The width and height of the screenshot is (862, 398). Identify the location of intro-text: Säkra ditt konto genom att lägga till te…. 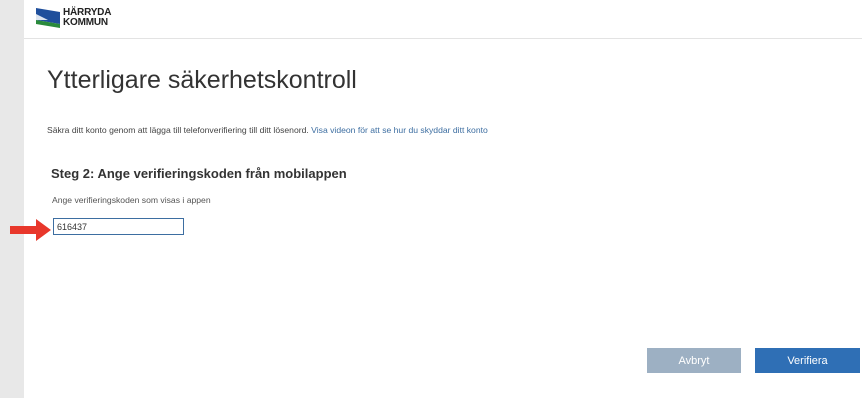
(267, 130).